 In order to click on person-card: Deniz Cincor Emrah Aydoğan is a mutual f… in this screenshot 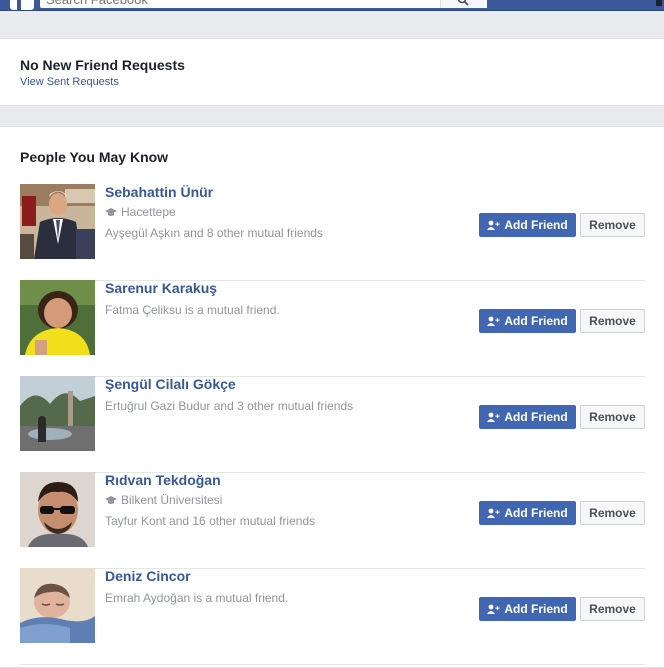, I will do `click(332, 616)`.